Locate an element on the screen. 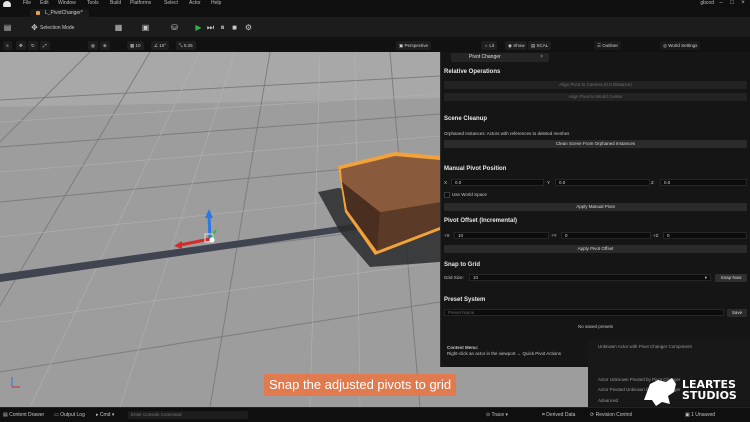 Image resolution: width=750 pixels, height=422 pixels. manual-x-field: 0.0 is located at coordinates (497, 182).